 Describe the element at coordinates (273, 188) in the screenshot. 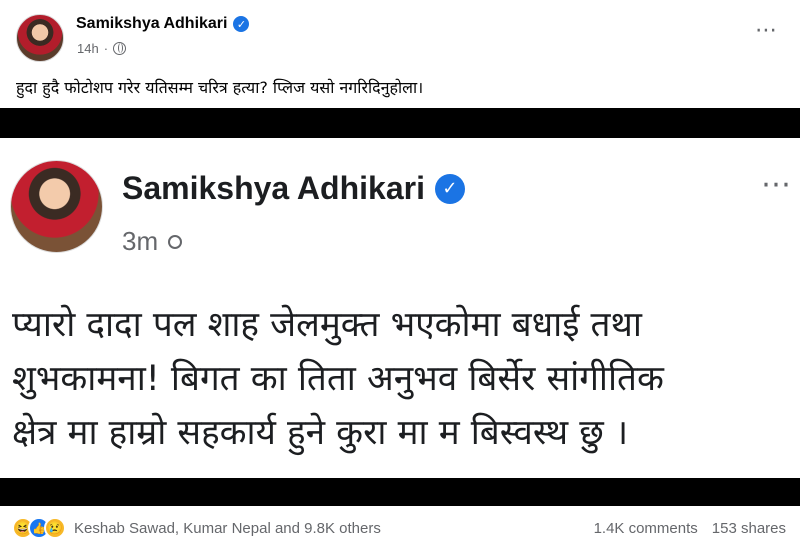

I see `embedded-author-name: Samikshya Adhikari` at that location.